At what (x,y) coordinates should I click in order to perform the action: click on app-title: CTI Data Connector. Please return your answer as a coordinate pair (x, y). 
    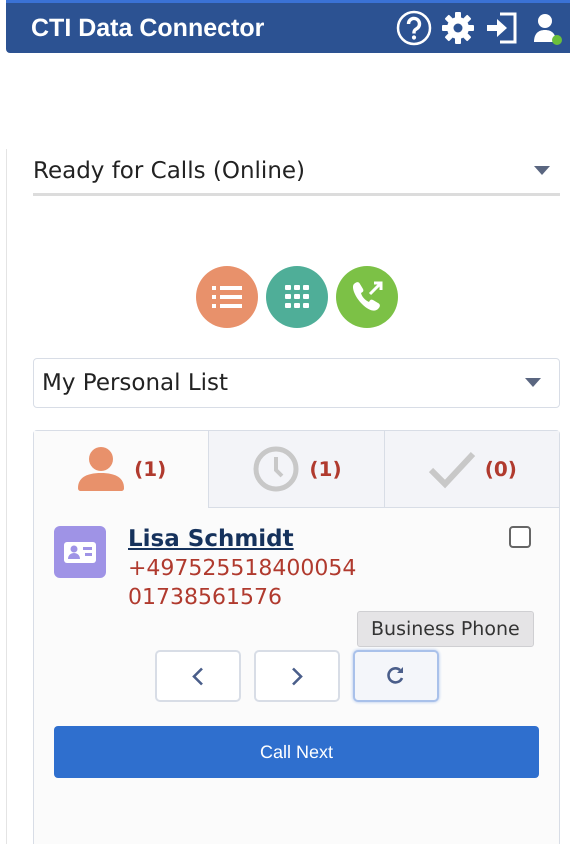
    Looking at the image, I should click on (147, 28).